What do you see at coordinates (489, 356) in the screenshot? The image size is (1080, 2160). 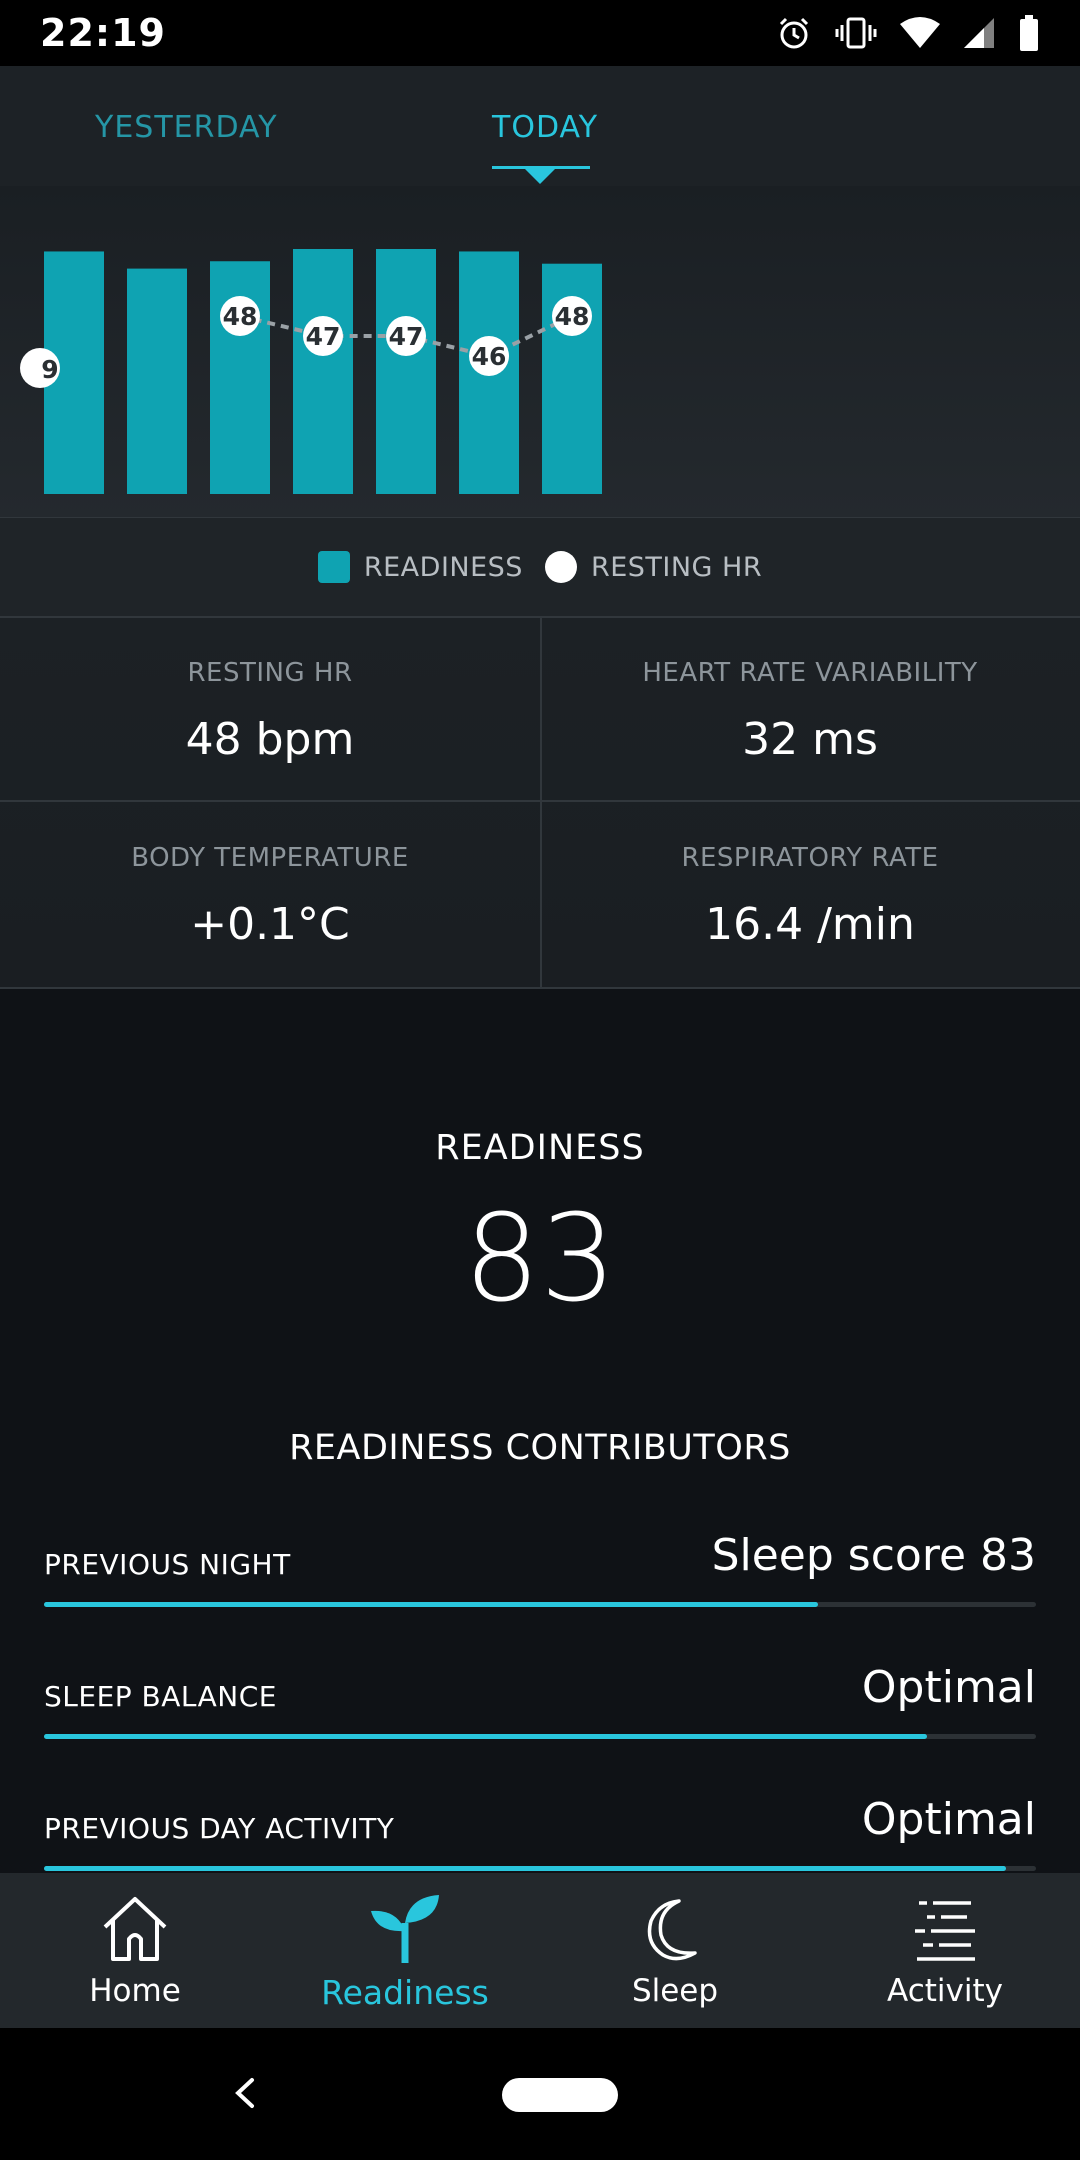 I see `resting-hr-label: 46` at bounding box center [489, 356].